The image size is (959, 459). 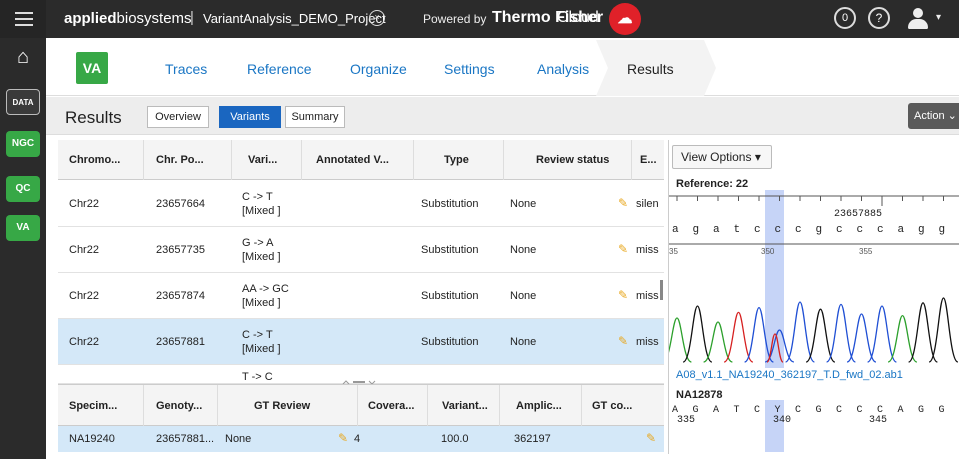 I want to click on cell-specimen: NA19240, so click(x=92, y=439).